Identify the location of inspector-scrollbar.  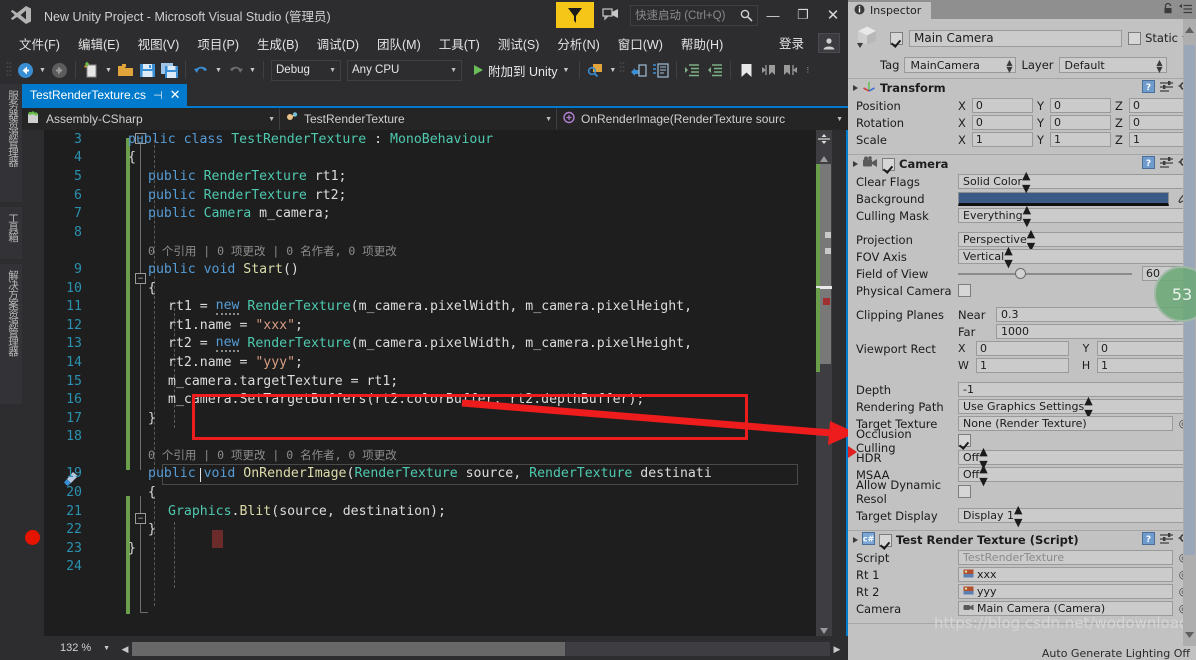
(1189, 332).